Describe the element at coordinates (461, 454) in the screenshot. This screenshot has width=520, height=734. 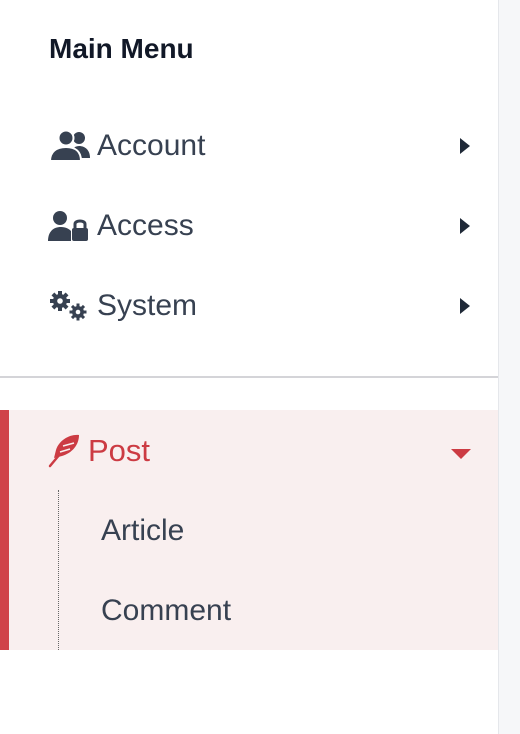
I see `caret-down-icon` at that location.